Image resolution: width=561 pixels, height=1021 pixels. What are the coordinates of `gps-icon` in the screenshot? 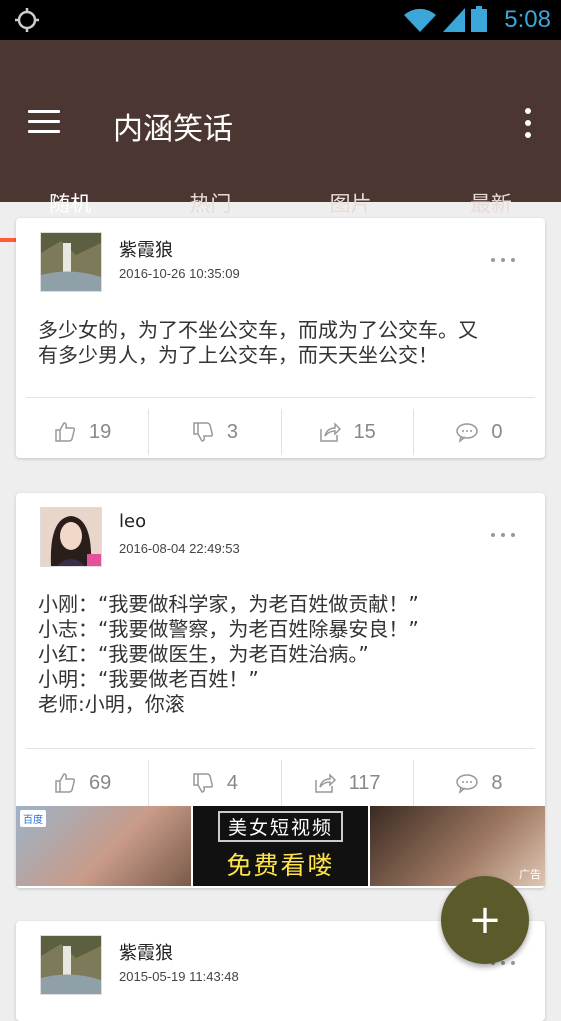 It's located at (27, 20).